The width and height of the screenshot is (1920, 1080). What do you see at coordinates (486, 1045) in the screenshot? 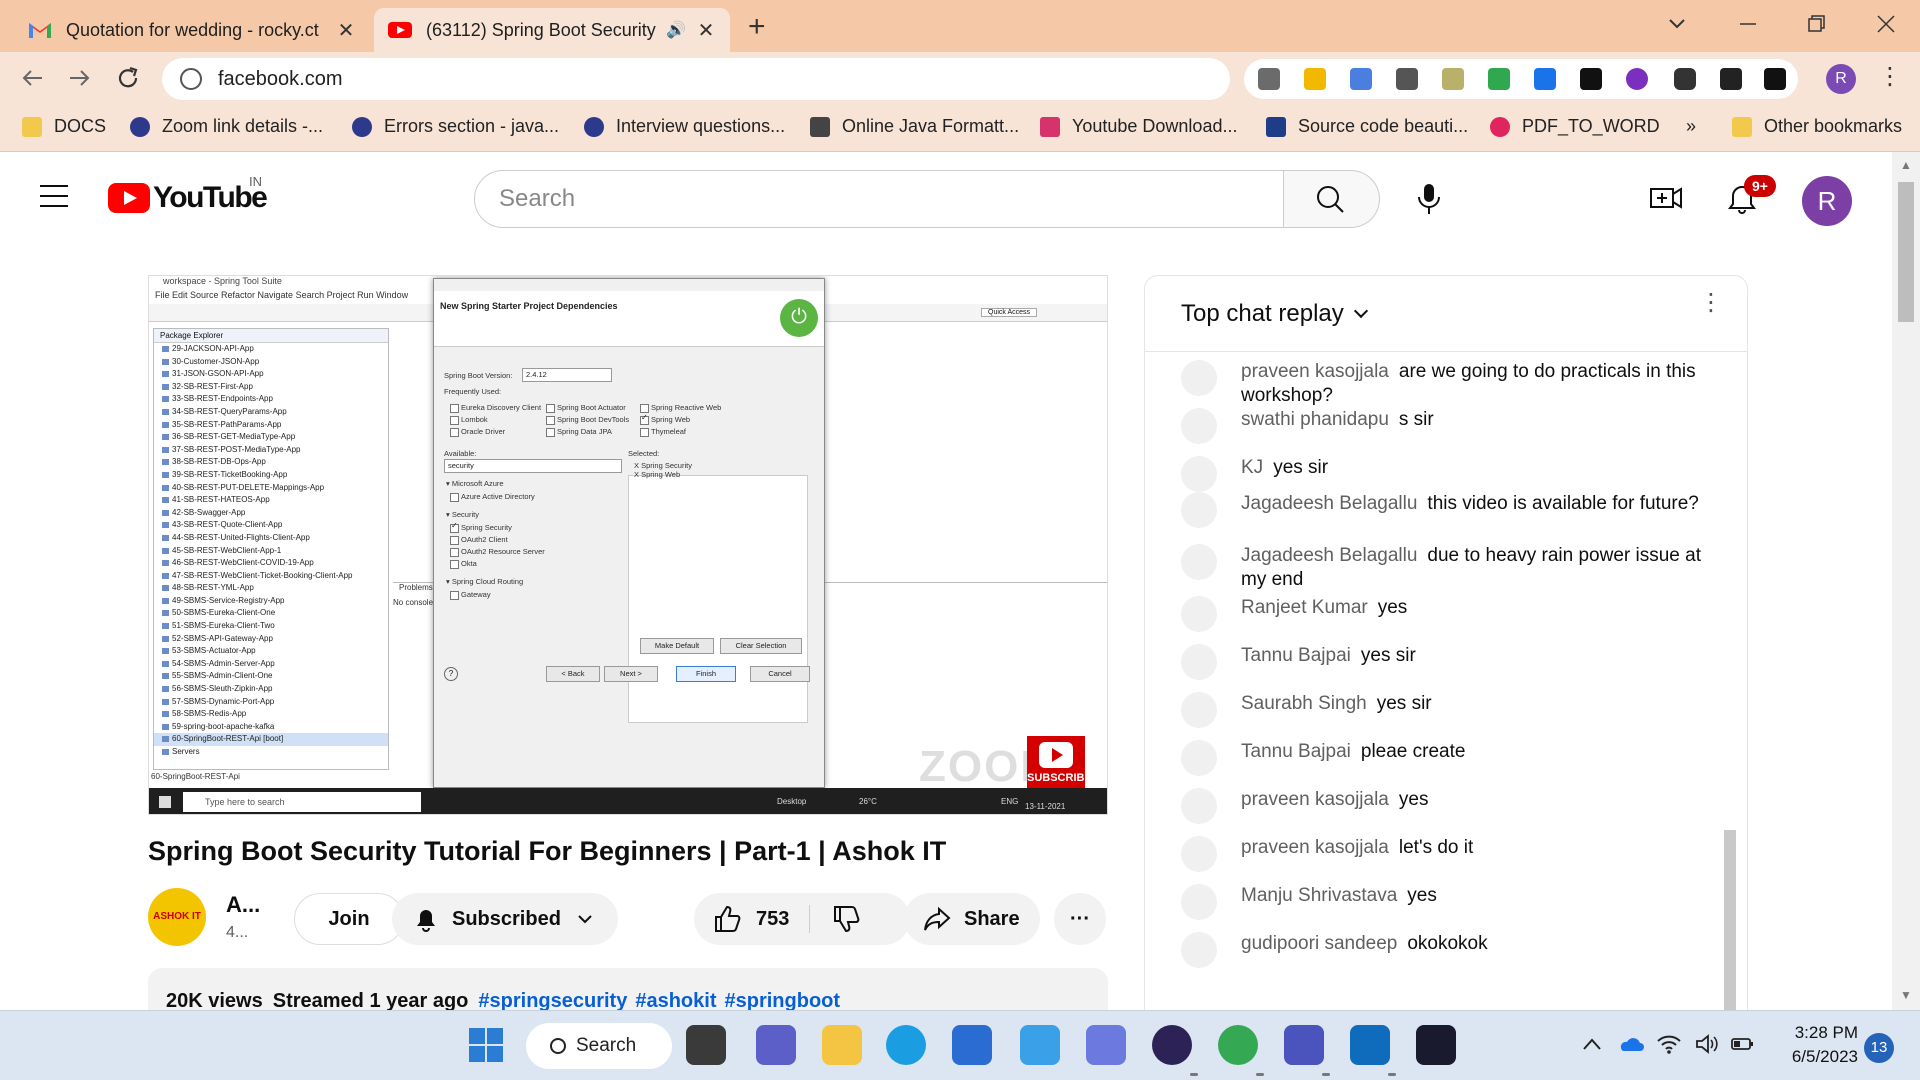
I see `start-icon` at bounding box center [486, 1045].